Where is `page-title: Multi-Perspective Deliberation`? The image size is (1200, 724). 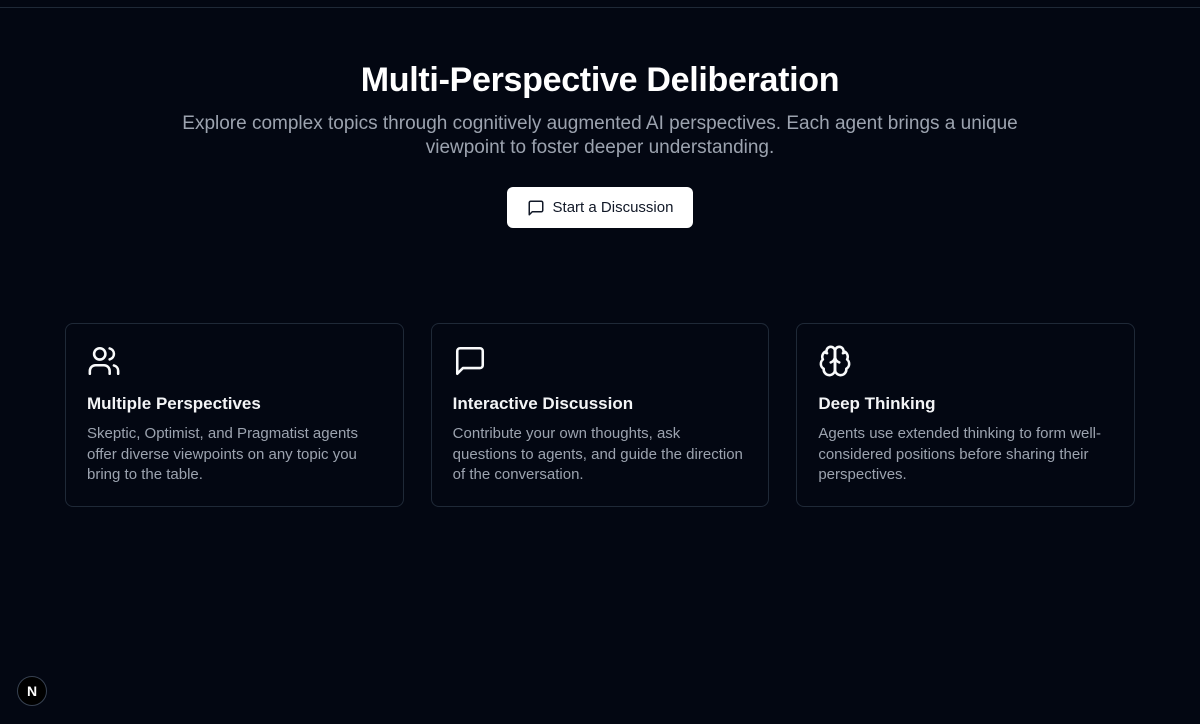
page-title: Multi-Perspective Deliberation is located at coordinates (600, 80).